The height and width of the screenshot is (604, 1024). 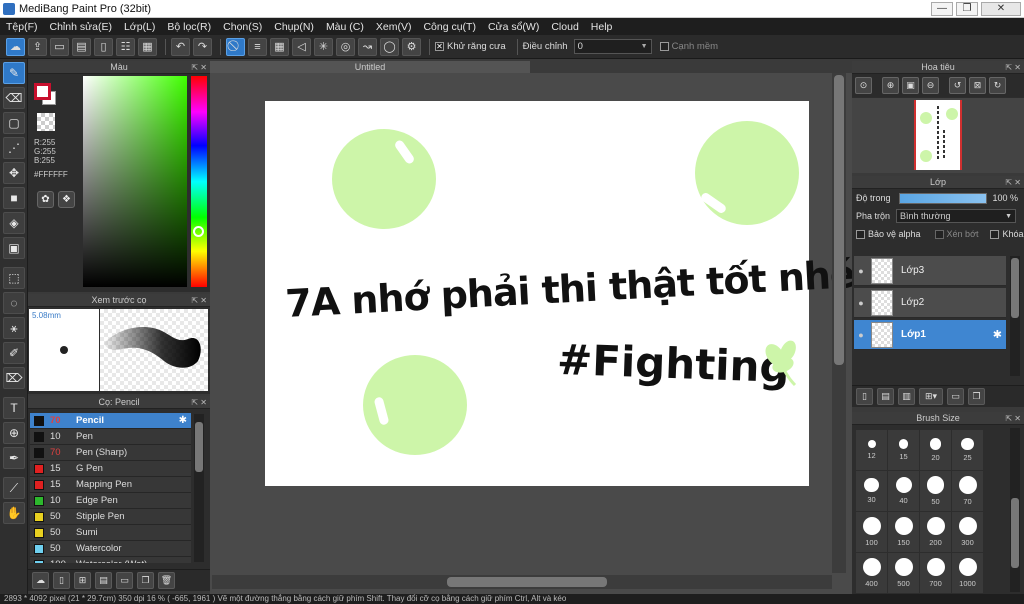 What do you see at coordinates (59, 46) in the screenshot?
I see `comment-icon: ▭` at bounding box center [59, 46].